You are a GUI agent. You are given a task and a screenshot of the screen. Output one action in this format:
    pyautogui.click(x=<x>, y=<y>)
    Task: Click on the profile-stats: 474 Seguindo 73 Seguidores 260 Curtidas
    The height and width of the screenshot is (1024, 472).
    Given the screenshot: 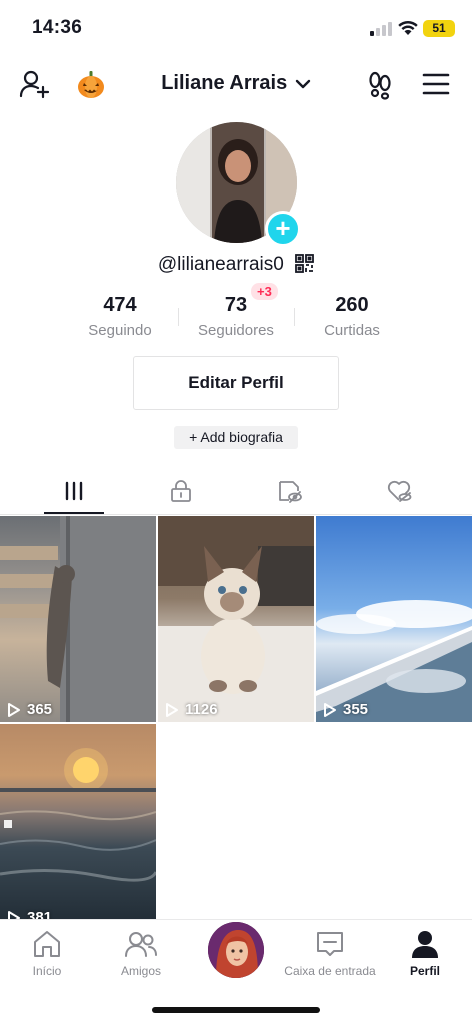 What is the action you would take?
    pyautogui.click(x=236, y=320)
    